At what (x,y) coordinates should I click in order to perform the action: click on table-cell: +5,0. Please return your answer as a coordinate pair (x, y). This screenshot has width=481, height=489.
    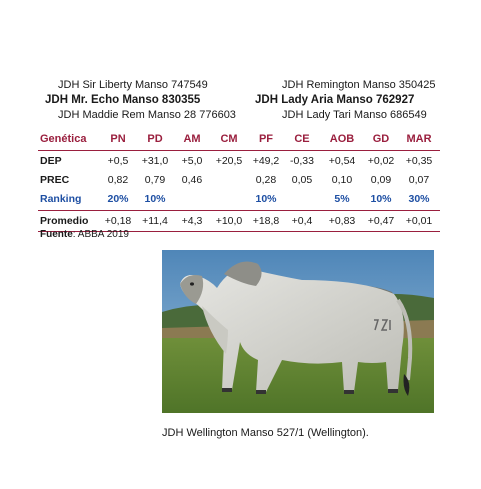
    Looking at the image, I should click on (192, 160).